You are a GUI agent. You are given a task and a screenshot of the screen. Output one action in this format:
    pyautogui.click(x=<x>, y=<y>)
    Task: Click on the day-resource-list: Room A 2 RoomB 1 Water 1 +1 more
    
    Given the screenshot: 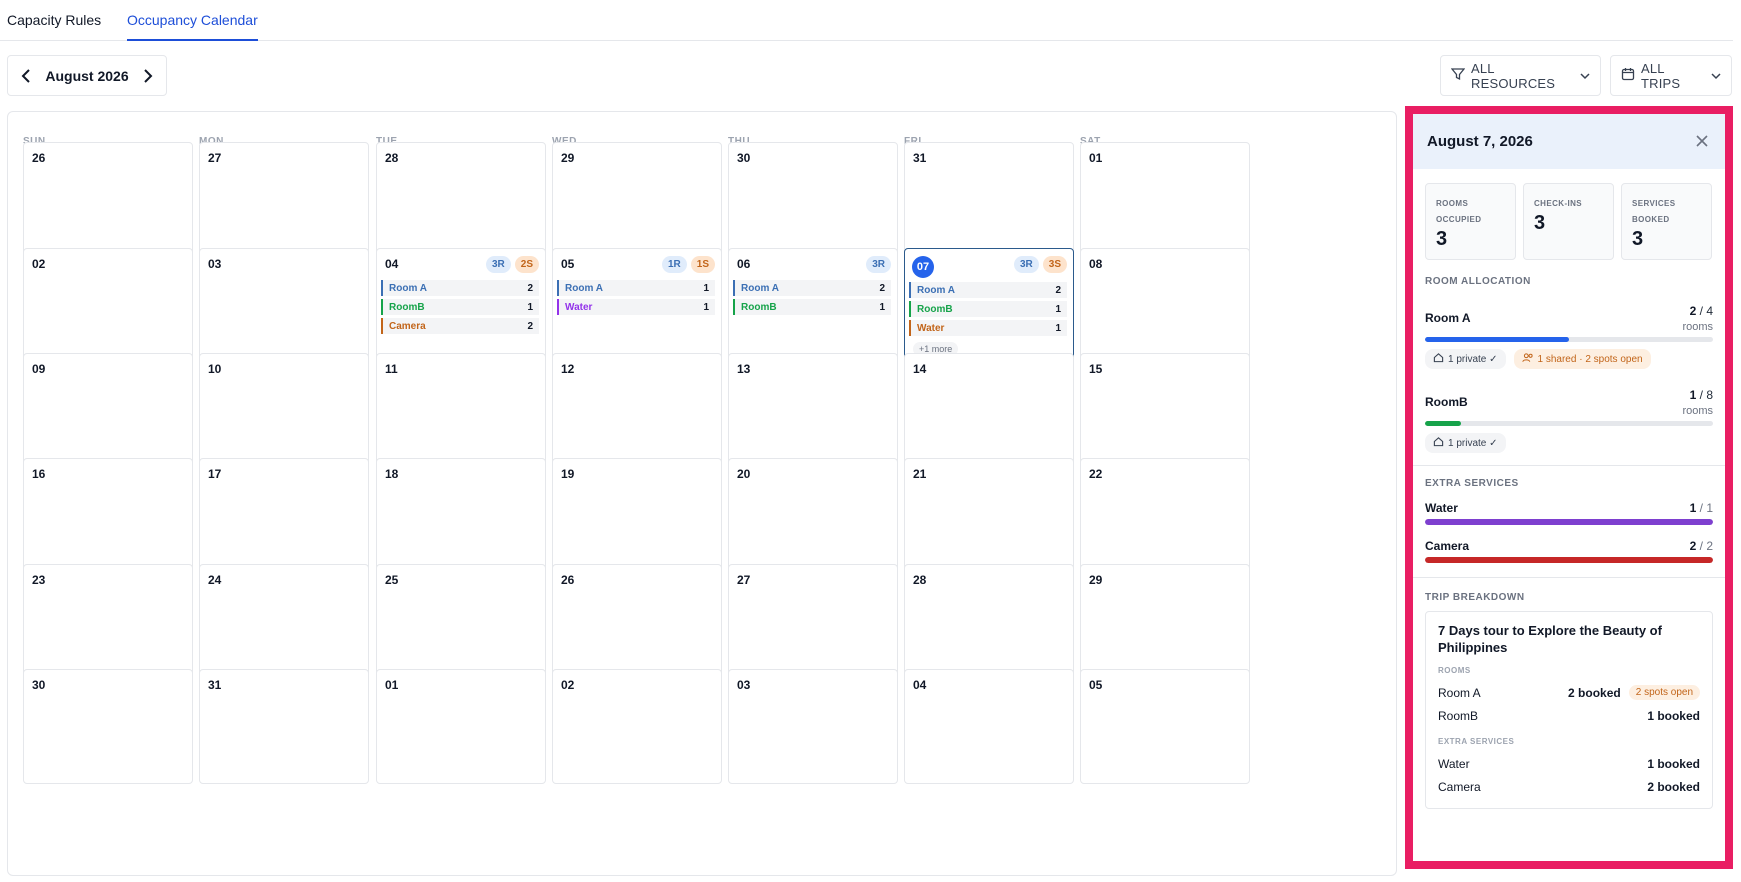 What is the action you would take?
    pyautogui.click(x=988, y=319)
    